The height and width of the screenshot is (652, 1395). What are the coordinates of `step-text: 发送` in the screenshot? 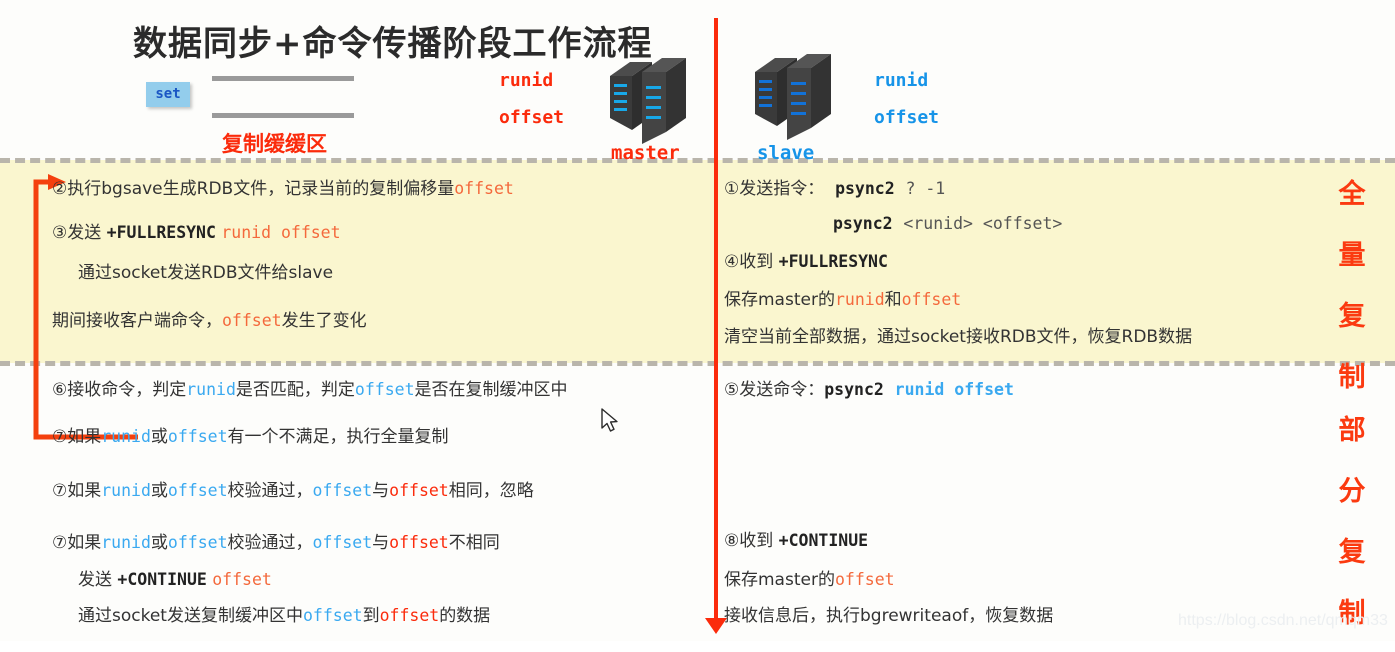 It's located at (87, 233).